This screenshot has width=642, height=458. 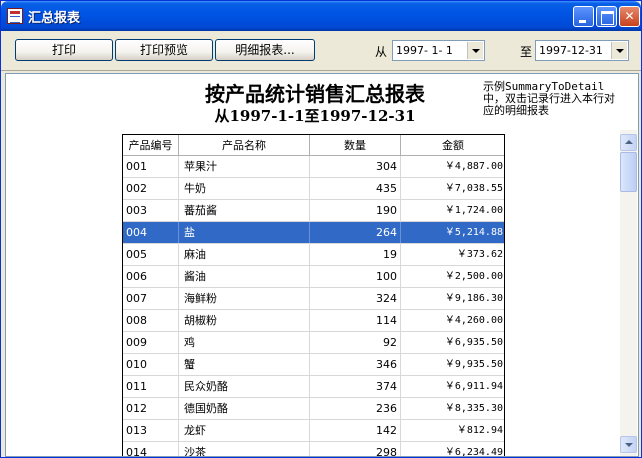 I want to click on product-code-cell: 005, so click(x=151, y=254).